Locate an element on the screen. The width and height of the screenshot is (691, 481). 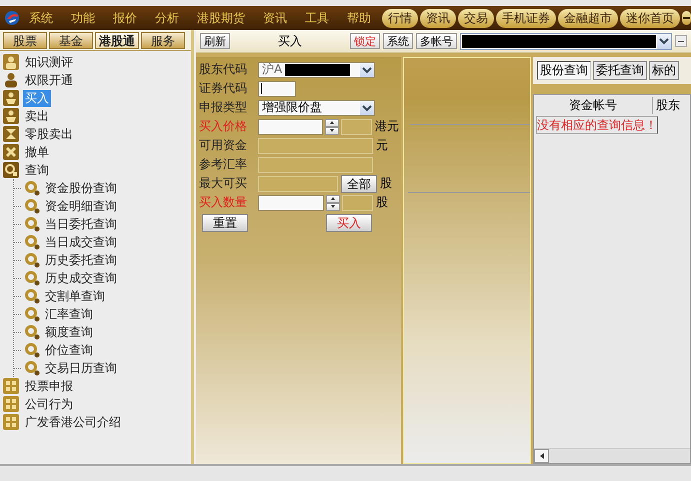
menu-item: 港股期货 is located at coordinates (221, 18).